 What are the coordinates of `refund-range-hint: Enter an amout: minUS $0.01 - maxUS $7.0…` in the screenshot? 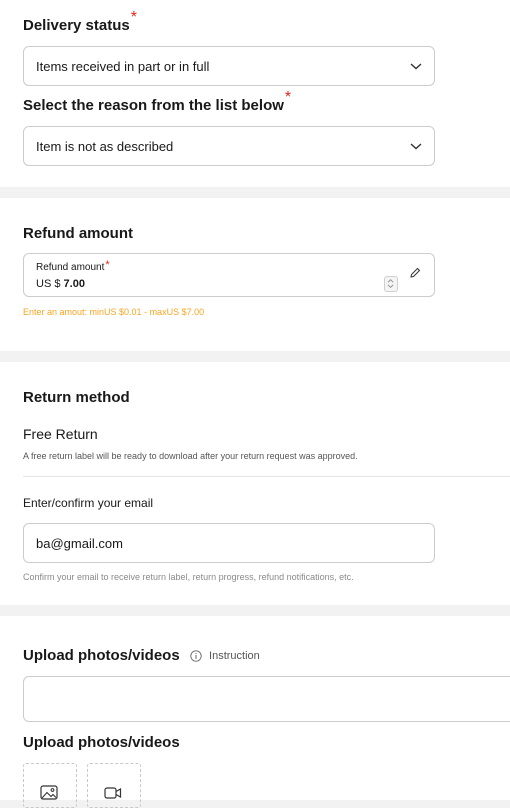 It's located at (114, 312).